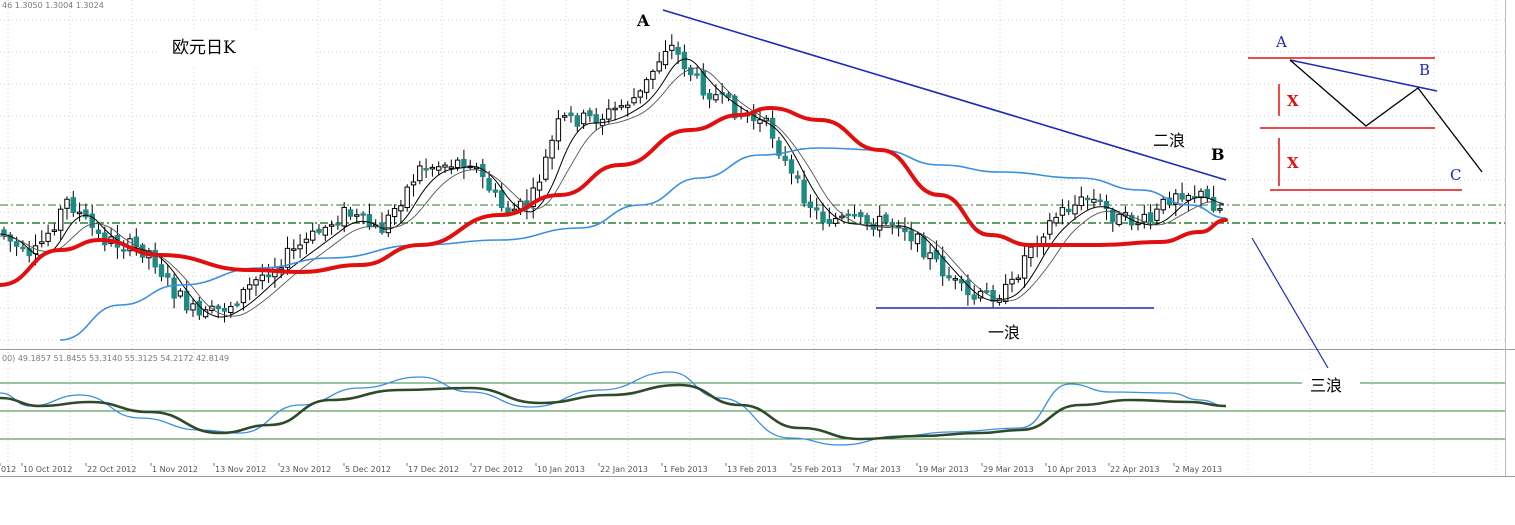 The width and height of the screenshot is (1515, 525). Describe the element at coordinates (433, 469) in the screenshot. I see `x-tick-label: 17 Dec 2012` at that location.